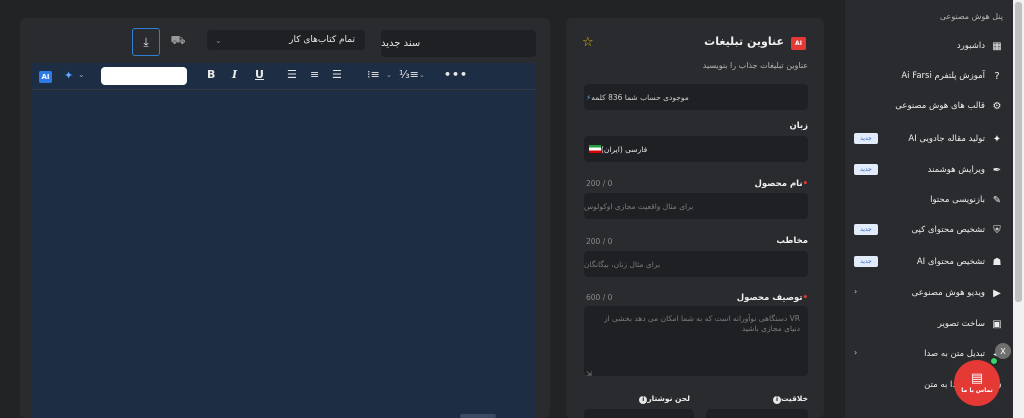 Image resolution: width=1024 pixels, height=418 pixels. Describe the element at coordinates (663, 399) in the screenshot. I see `tone-label: لحن نوشتارi` at that location.